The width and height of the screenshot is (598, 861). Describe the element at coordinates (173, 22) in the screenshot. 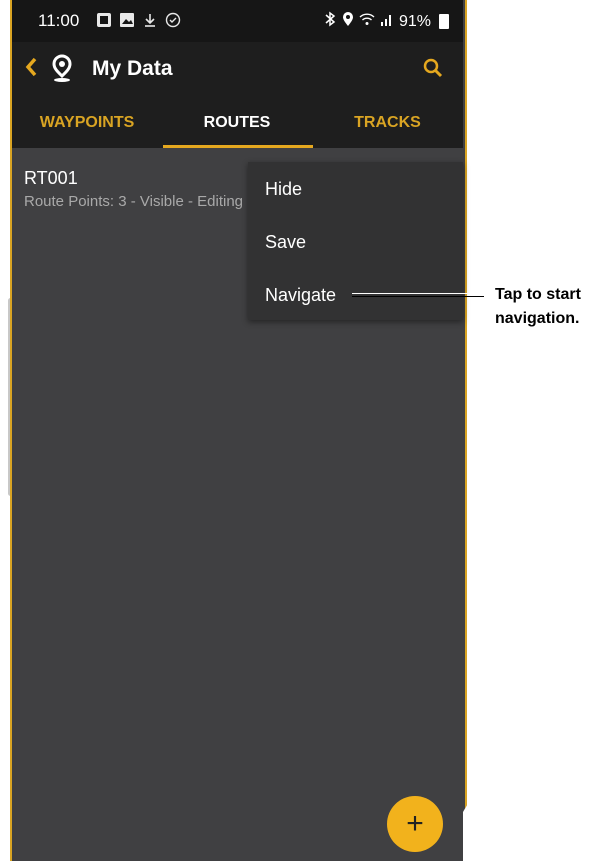

I see `check-circle-icon` at that location.